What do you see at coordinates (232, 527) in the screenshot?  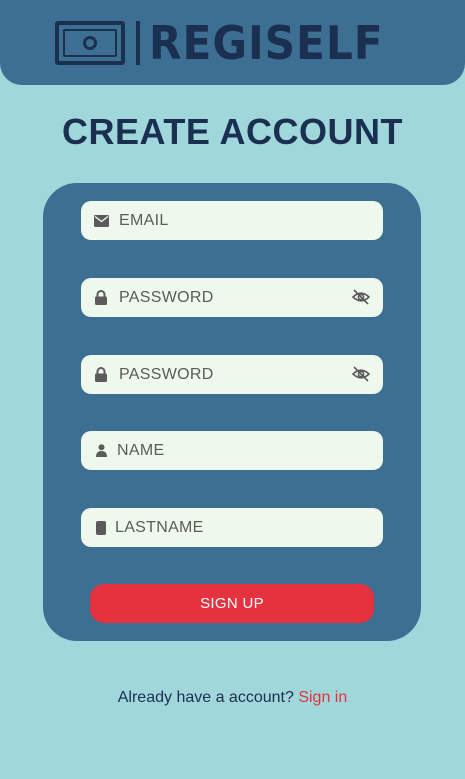 I see `lastname-field: LASTNAME` at bounding box center [232, 527].